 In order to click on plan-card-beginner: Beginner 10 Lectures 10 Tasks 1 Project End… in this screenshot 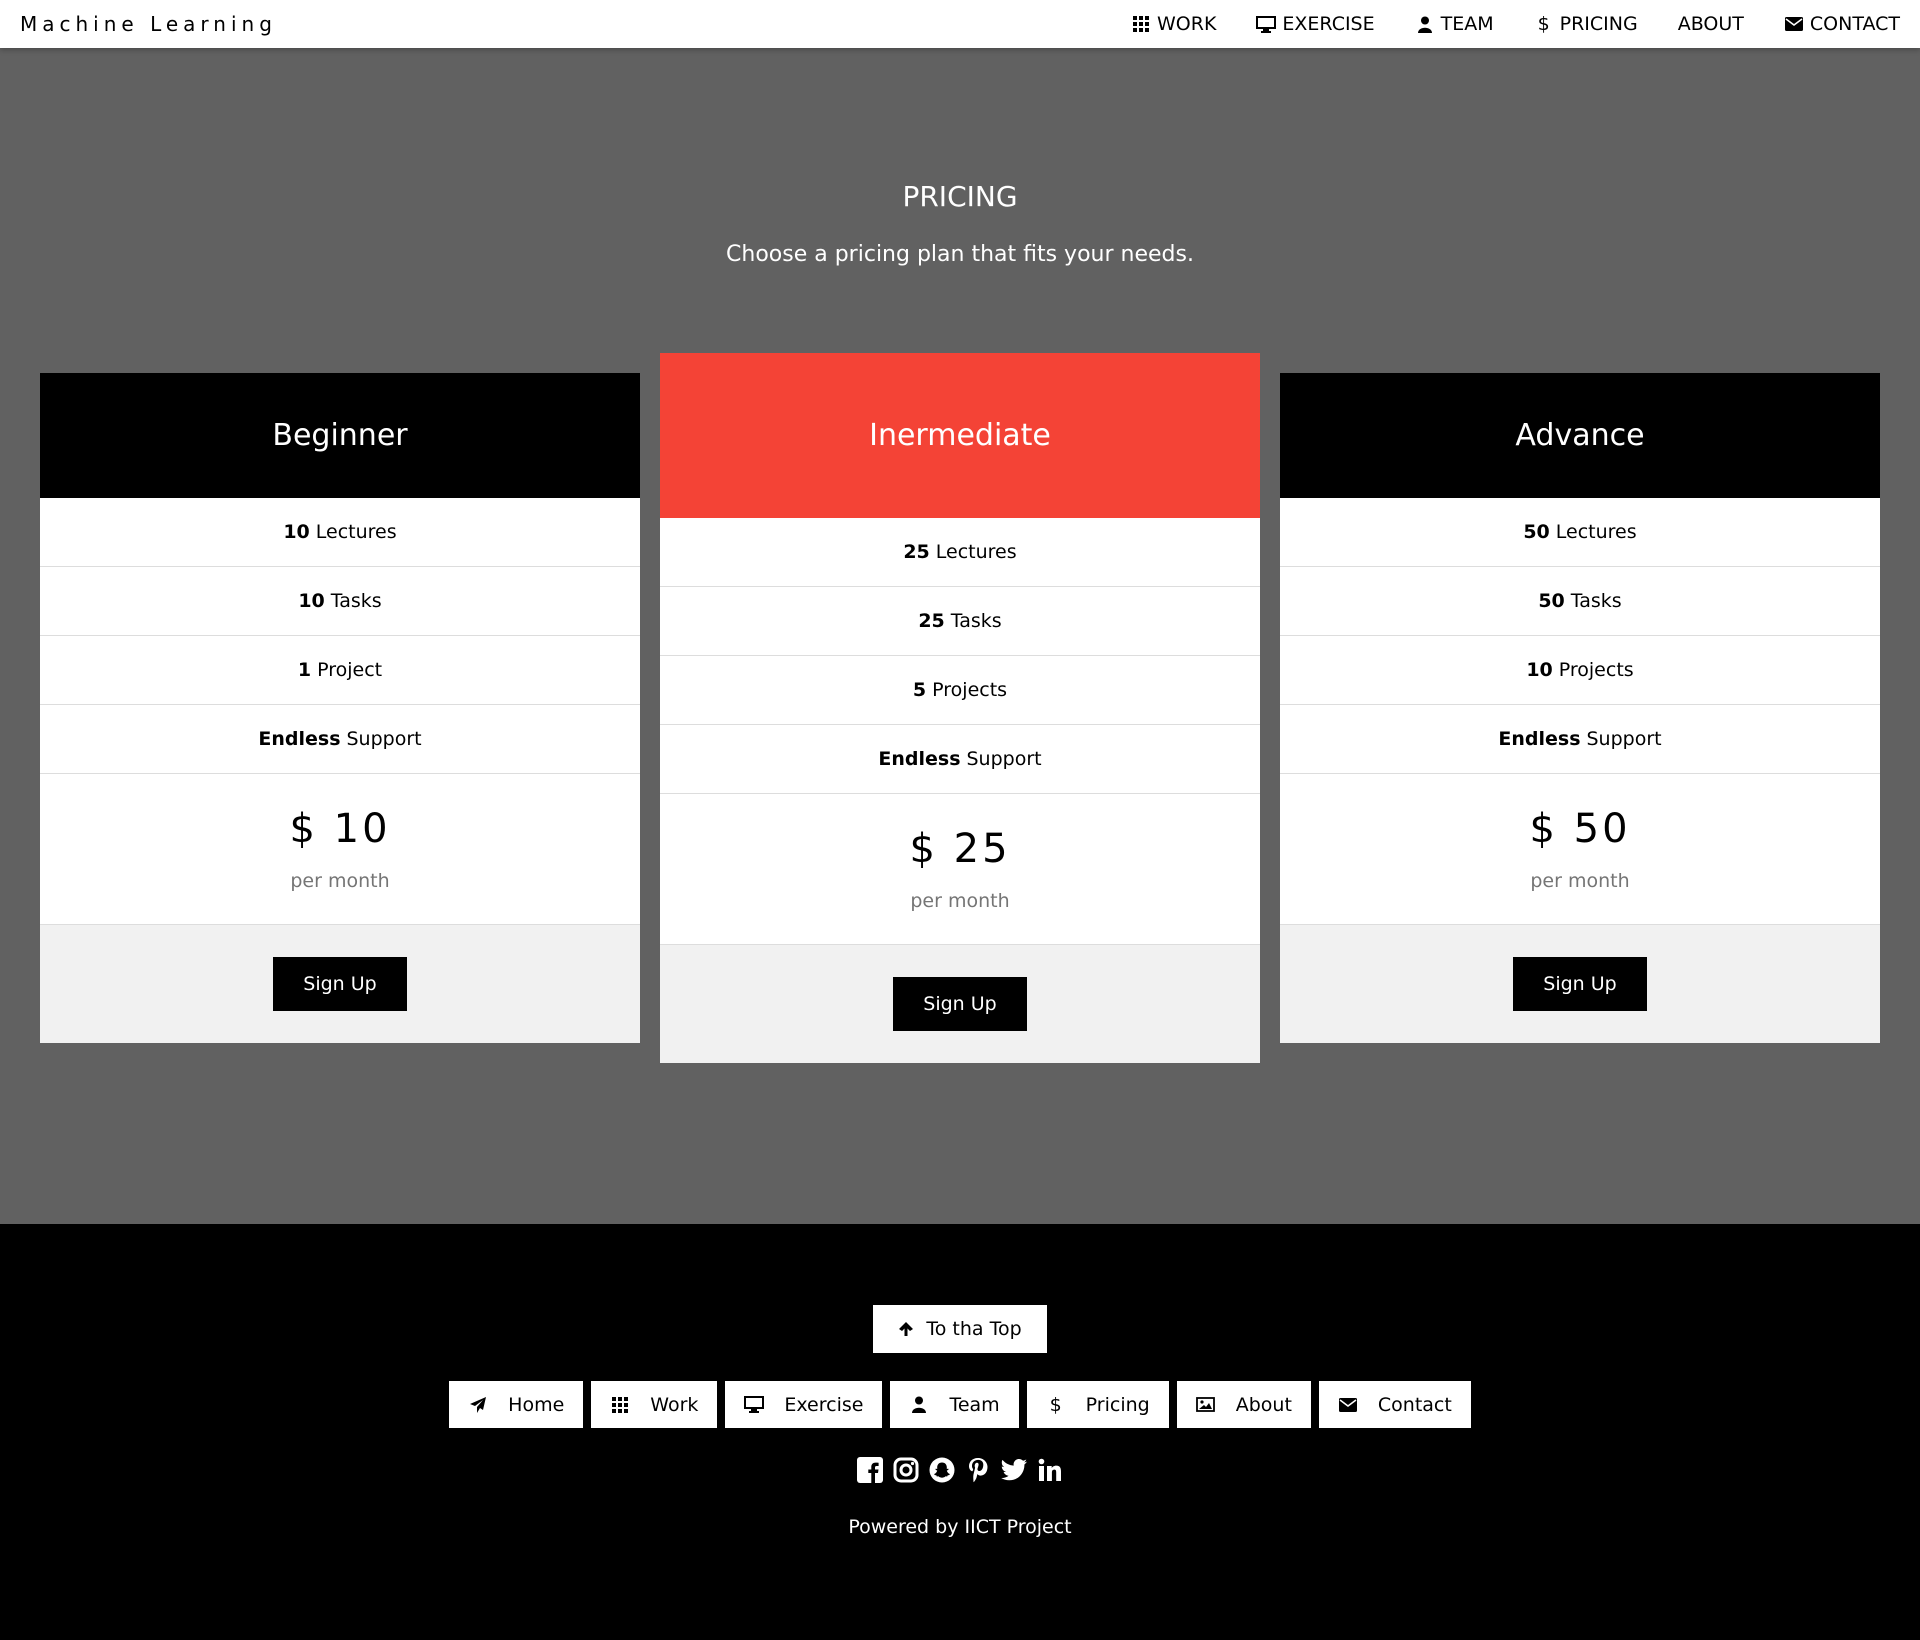, I will do `click(340, 708)`.